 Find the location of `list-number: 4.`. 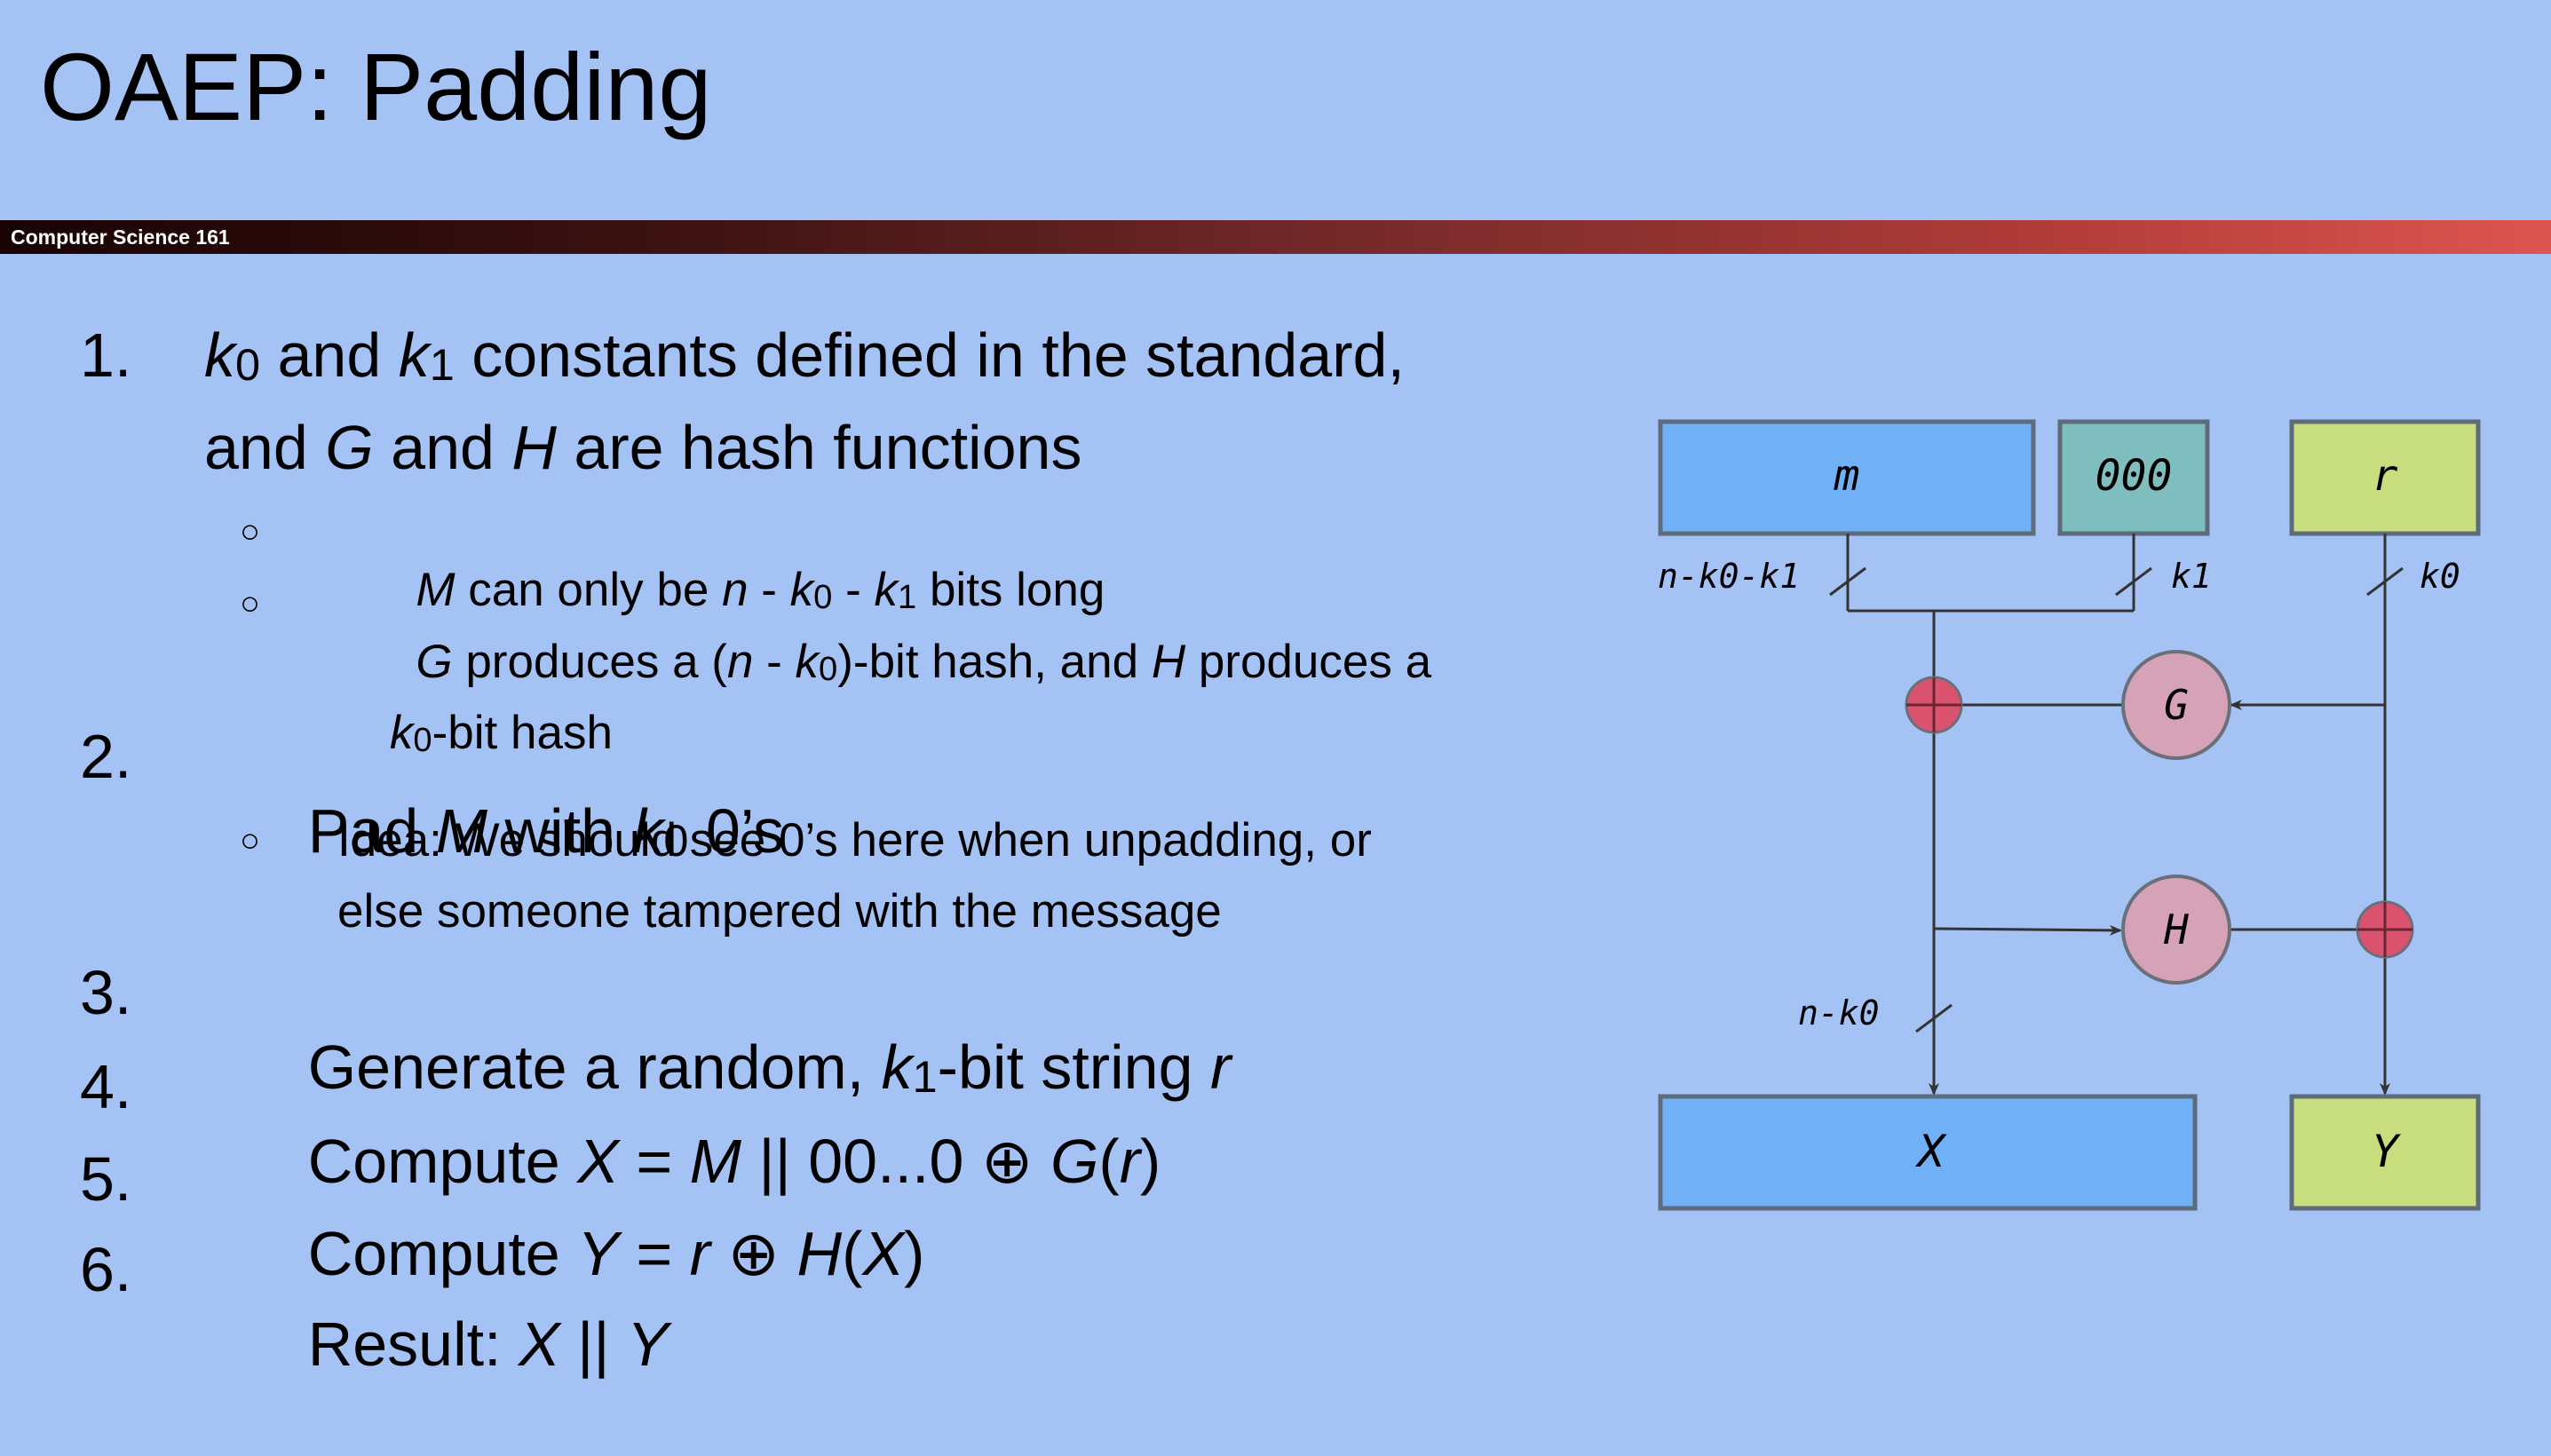

list-number: 4. is located at coordinates (106, 1086).